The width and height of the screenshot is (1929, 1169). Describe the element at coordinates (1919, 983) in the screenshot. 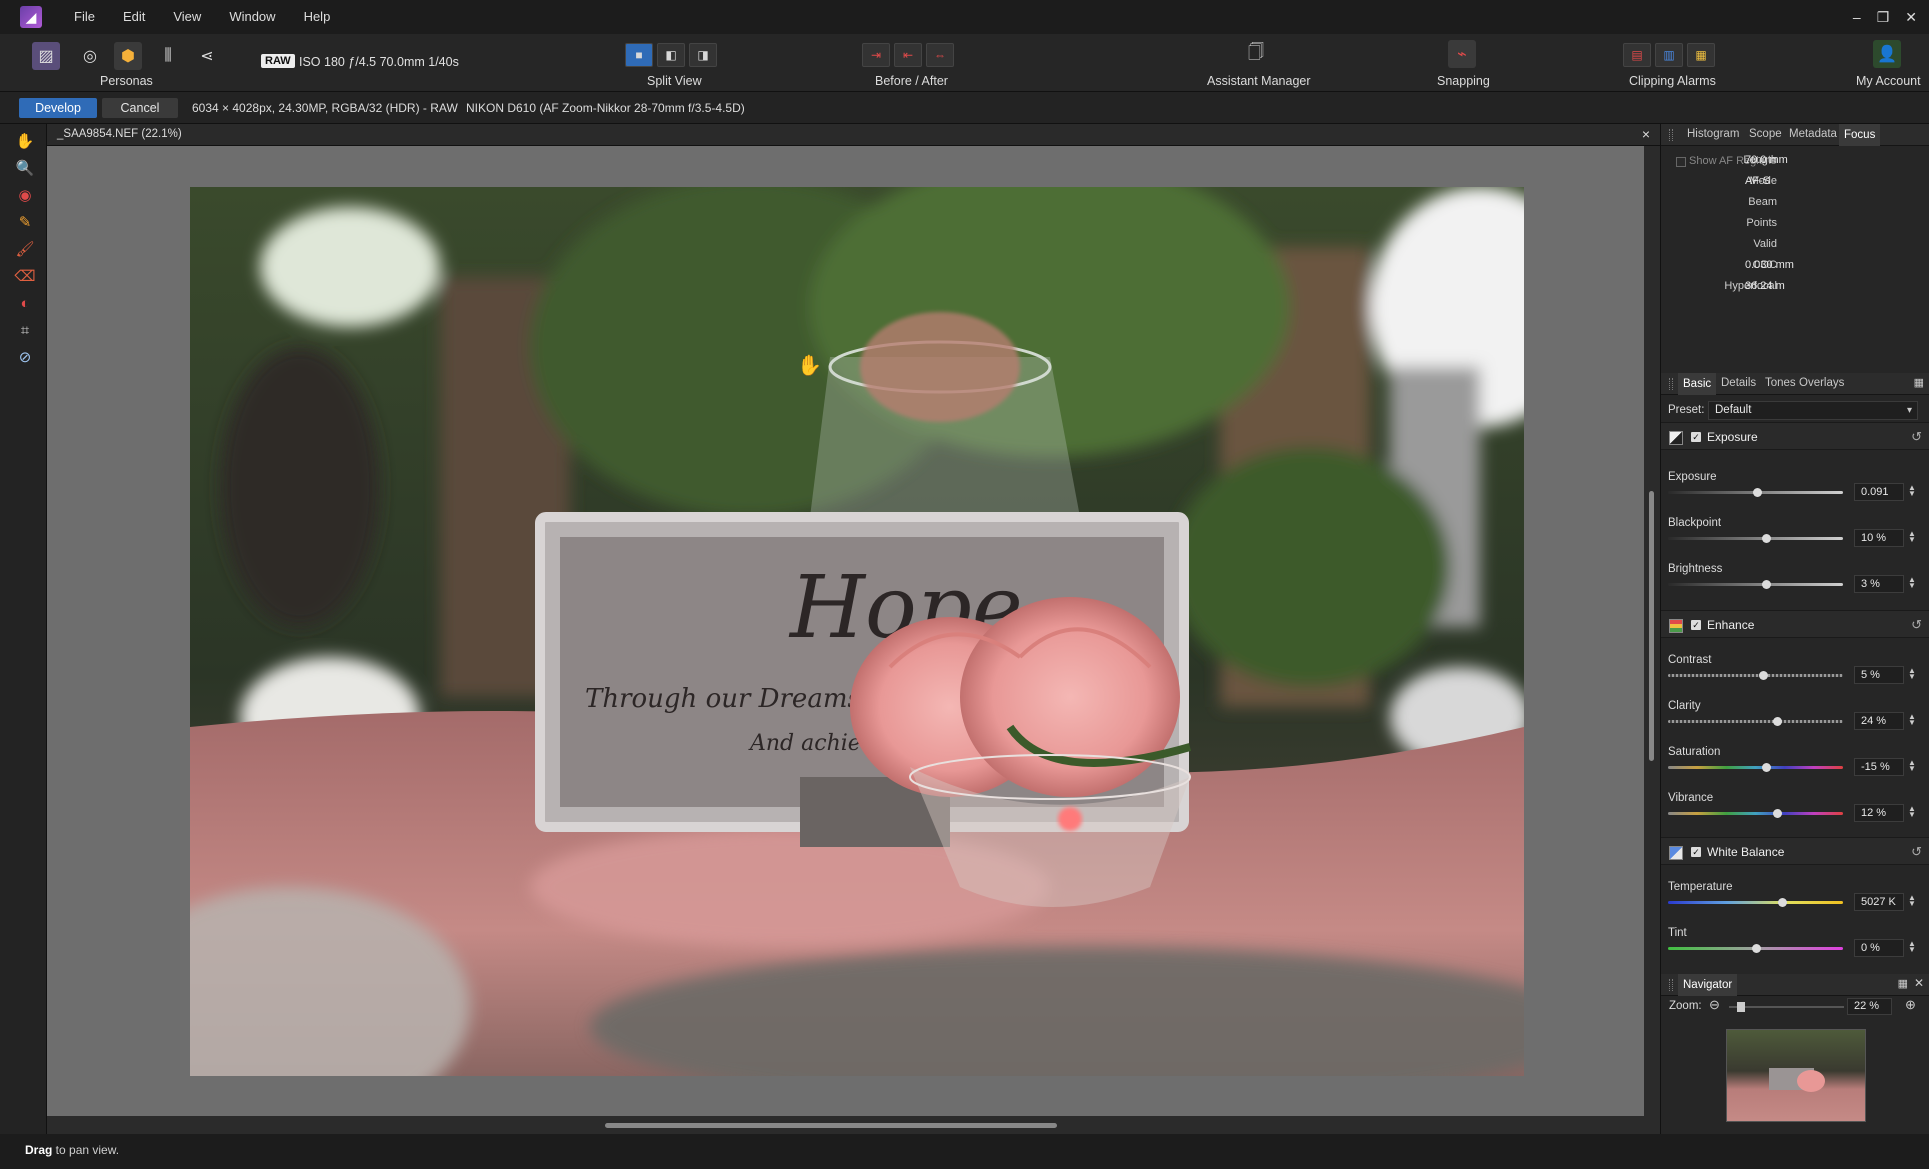

I see `navigator-close-icon: ✕` at that location.